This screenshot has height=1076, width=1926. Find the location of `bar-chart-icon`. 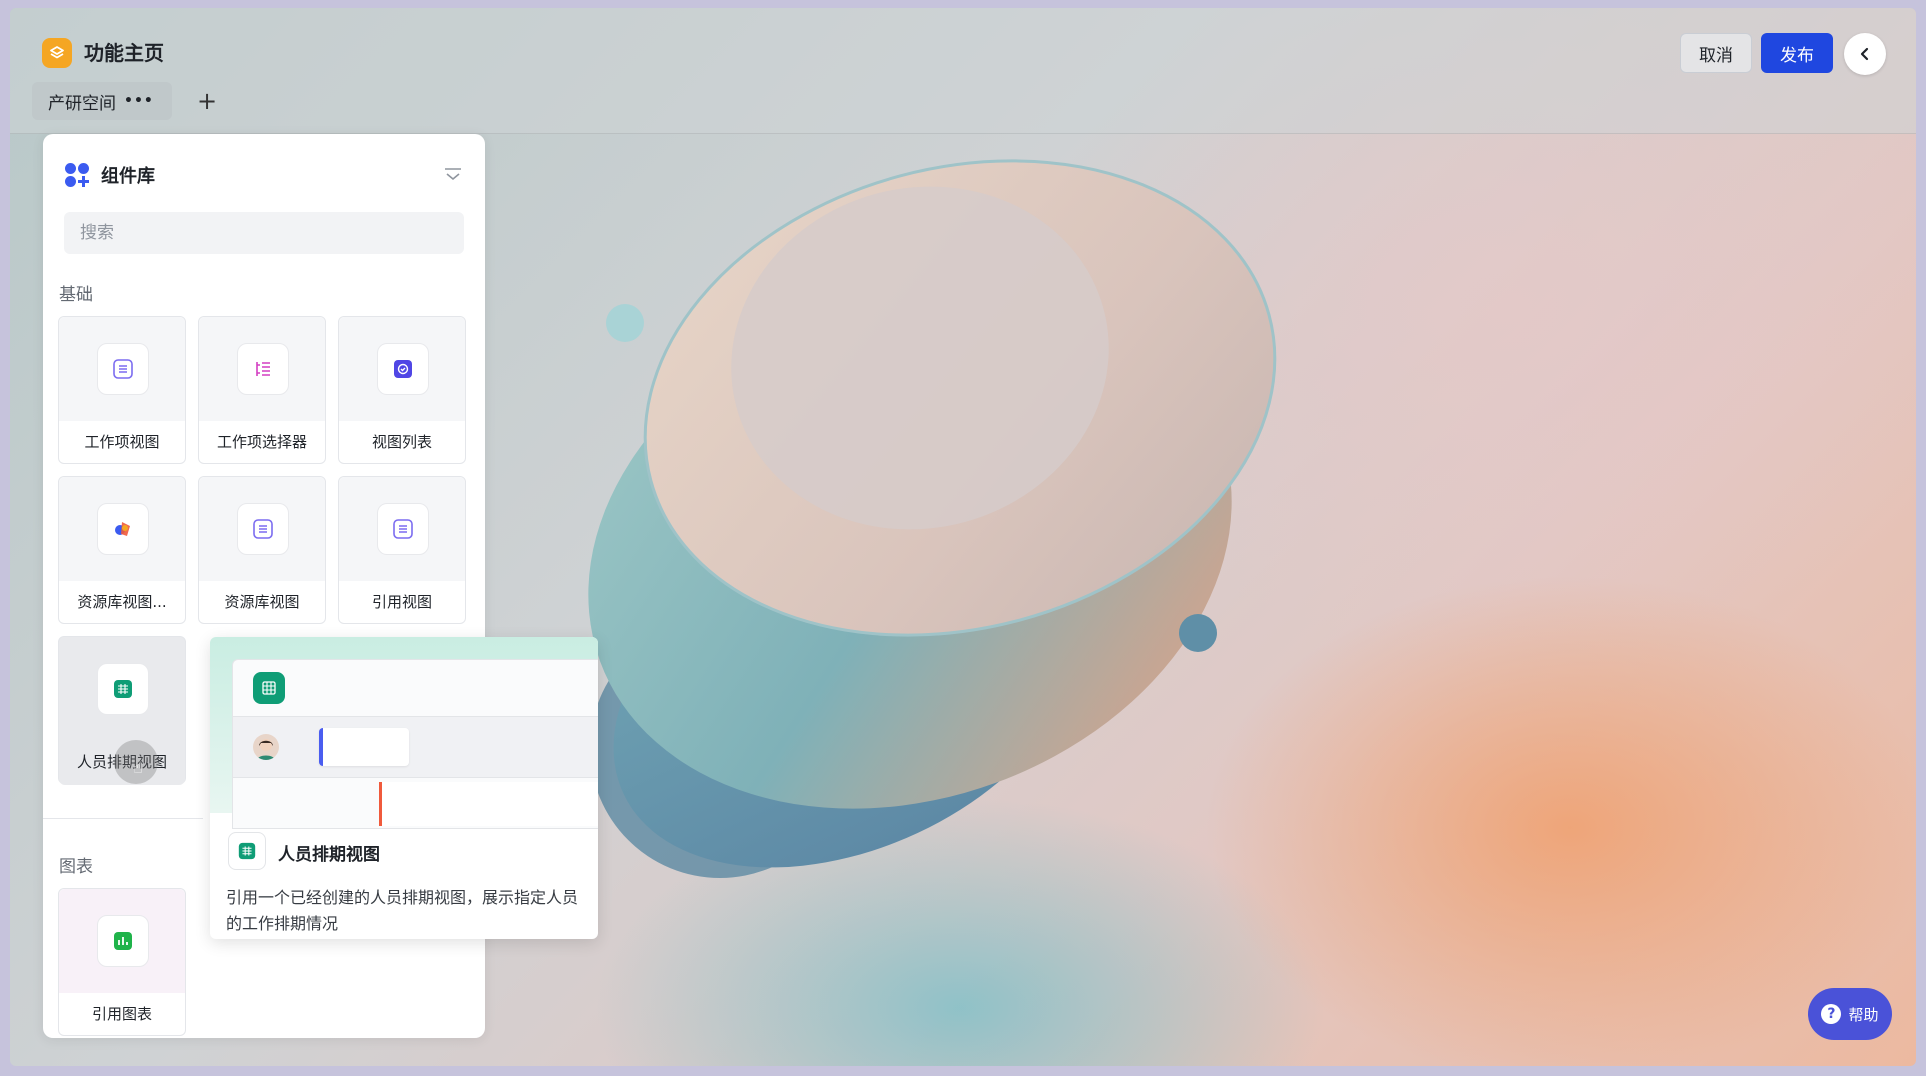

bar-chart-icon is located at coordinates (123, 941).